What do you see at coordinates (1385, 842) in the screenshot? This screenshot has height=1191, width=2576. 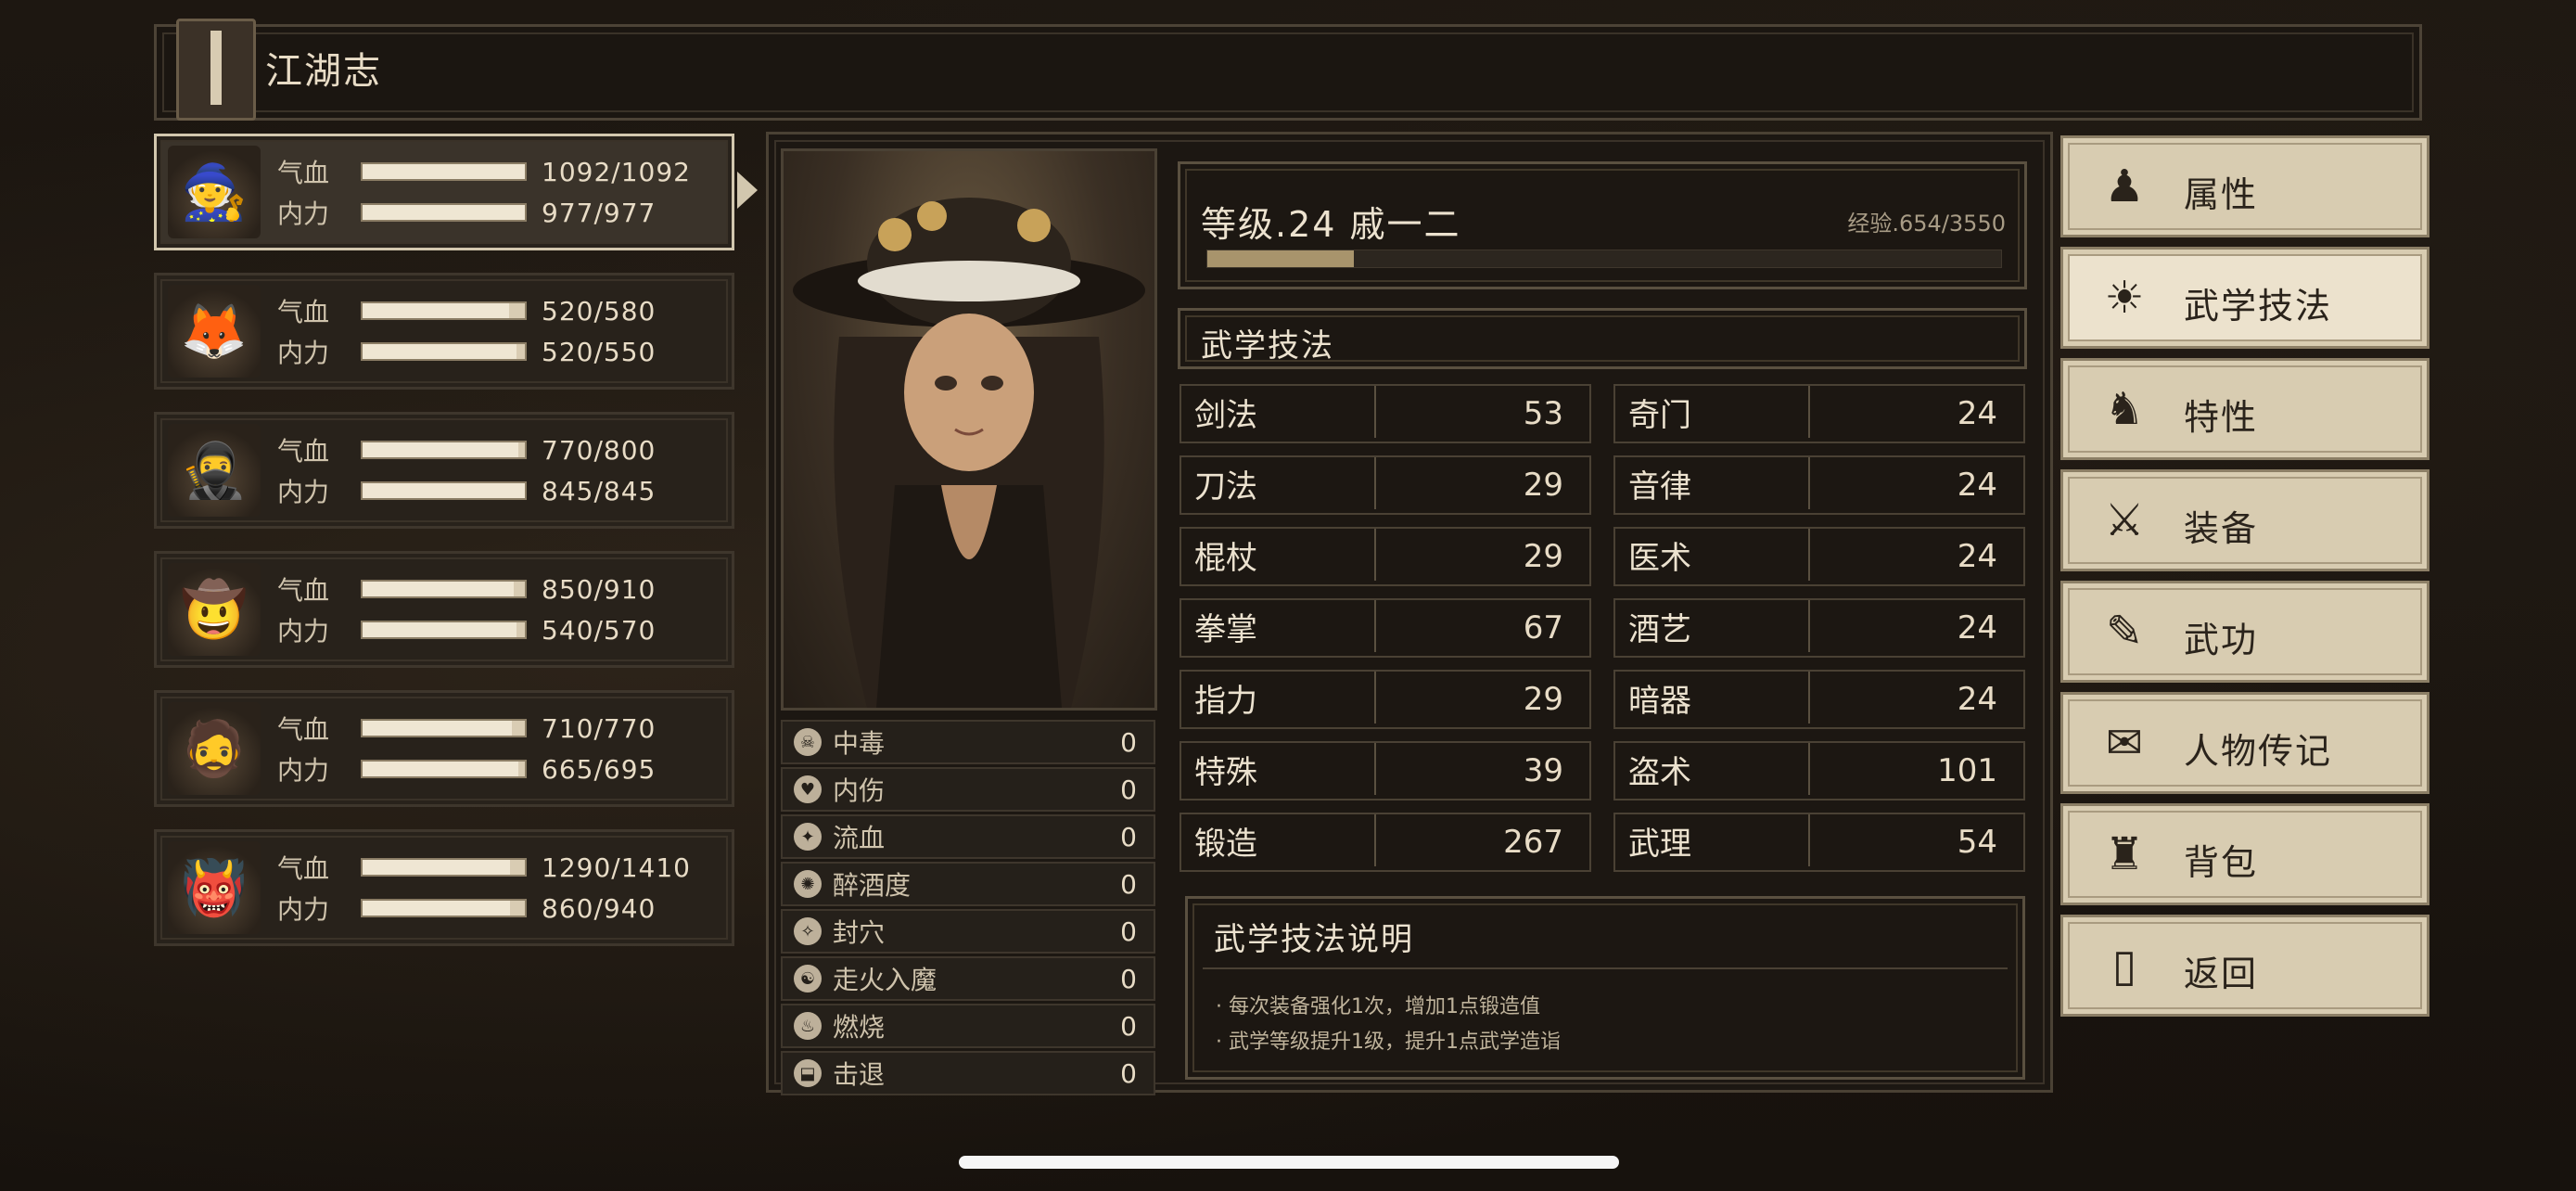 I see `skill-cell: 锻造 267` at bounding box center [1385, 842].